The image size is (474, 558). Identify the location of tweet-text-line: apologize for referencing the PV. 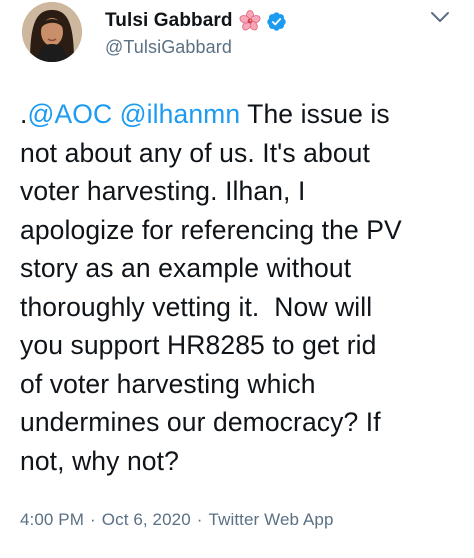
(211, 229).